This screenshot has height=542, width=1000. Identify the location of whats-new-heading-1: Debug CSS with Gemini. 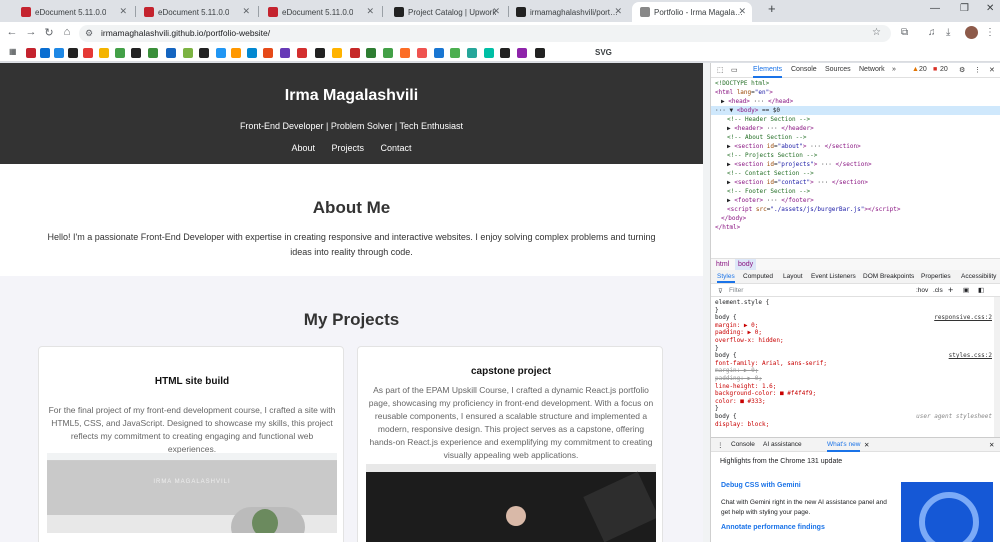
(761, 485).